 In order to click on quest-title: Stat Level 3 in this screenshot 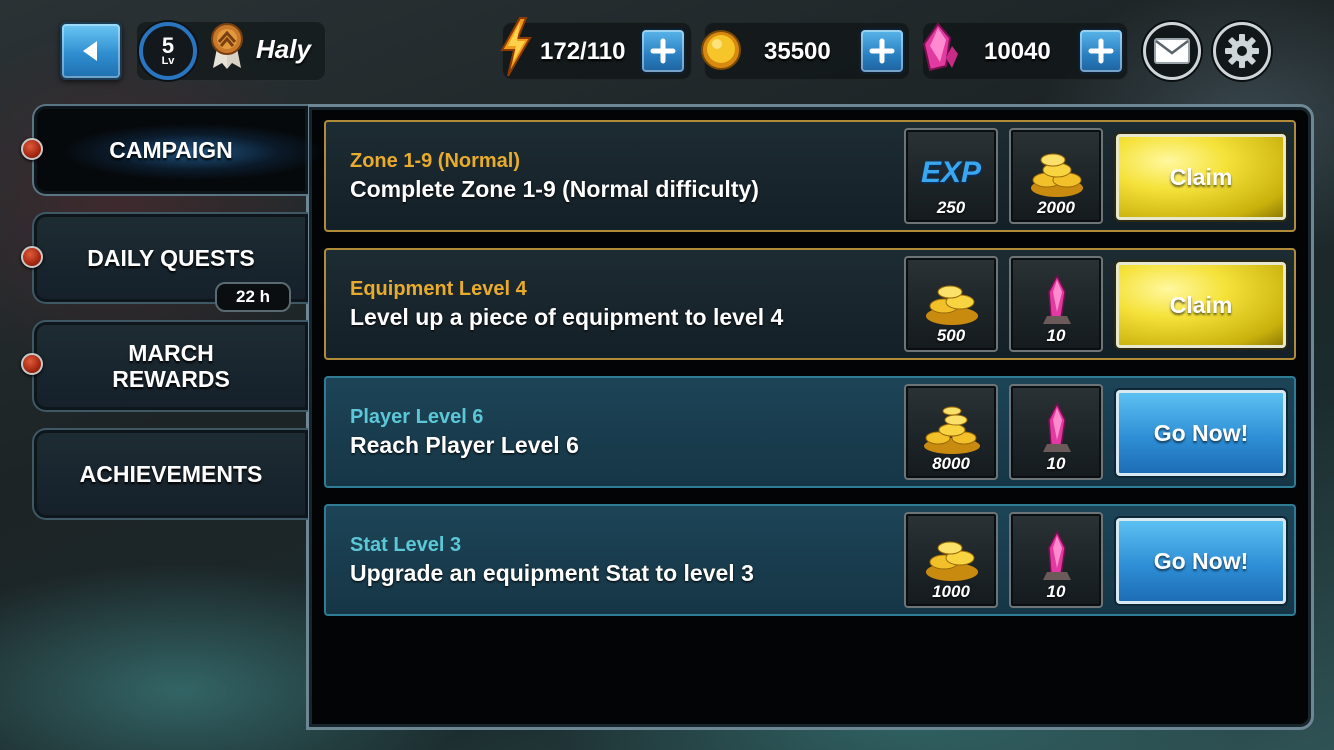, I will do `click(406, 545)`.